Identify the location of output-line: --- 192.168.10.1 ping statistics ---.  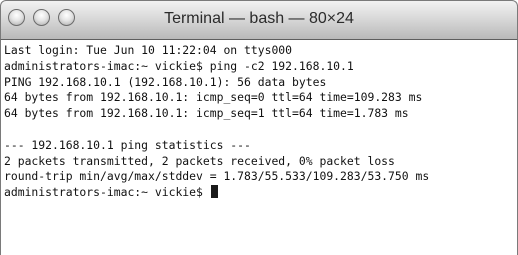
(127, 144).